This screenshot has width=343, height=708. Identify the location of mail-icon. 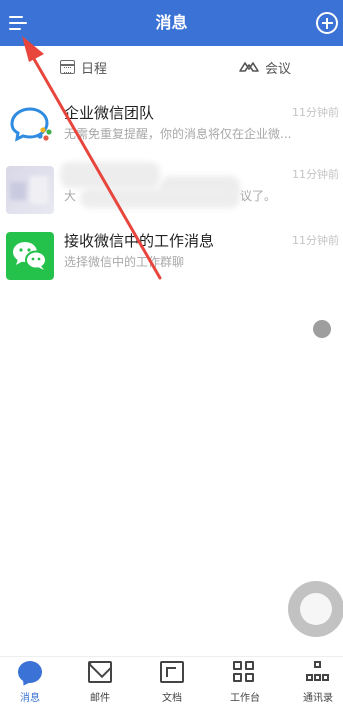
(100, 672).